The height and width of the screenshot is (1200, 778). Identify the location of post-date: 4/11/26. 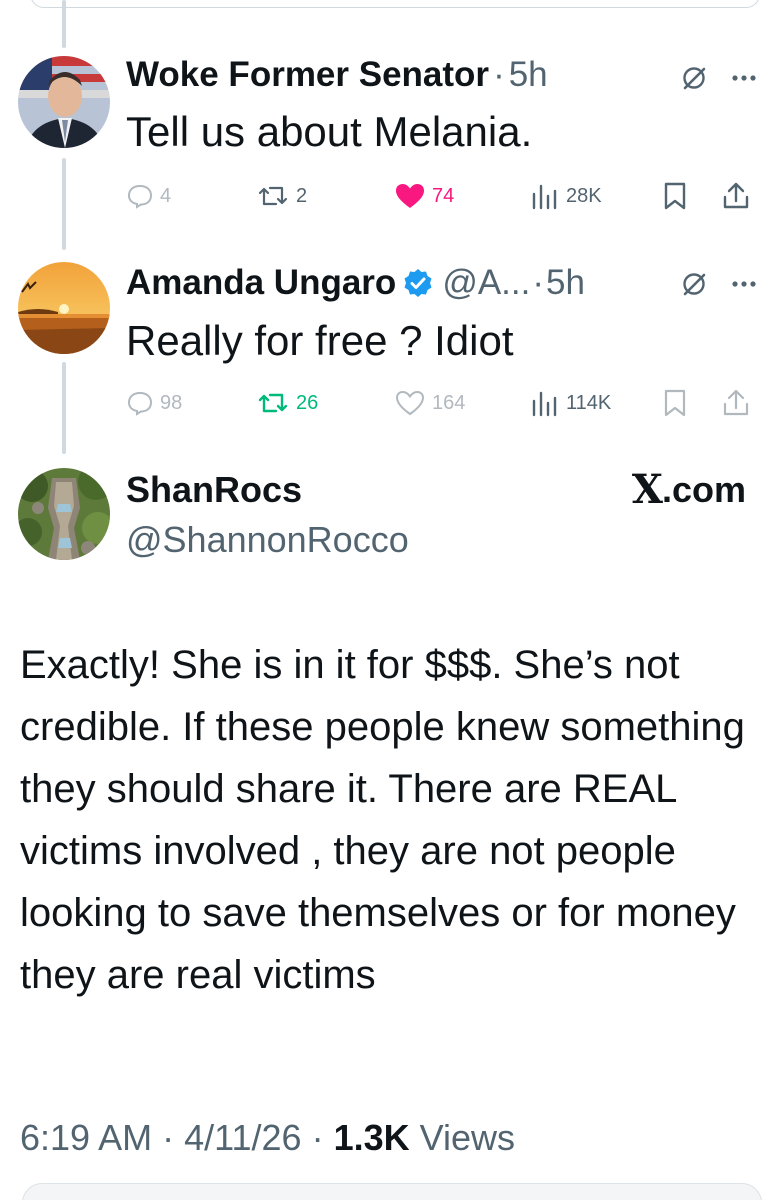
(242, 1137).